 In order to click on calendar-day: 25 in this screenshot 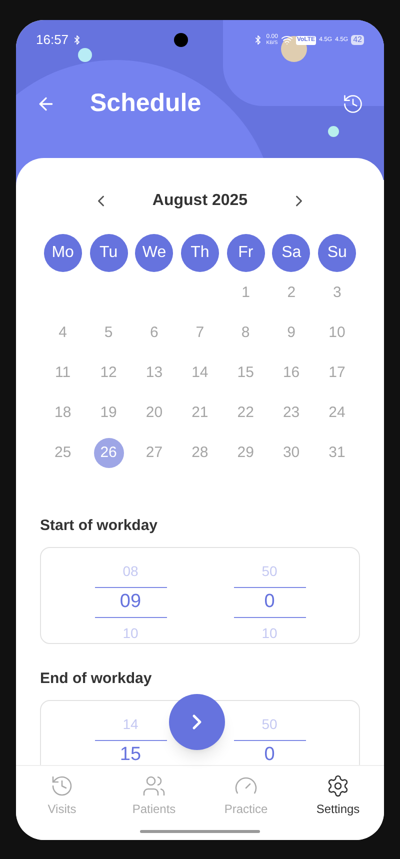, I will do `click(63, 453)`.